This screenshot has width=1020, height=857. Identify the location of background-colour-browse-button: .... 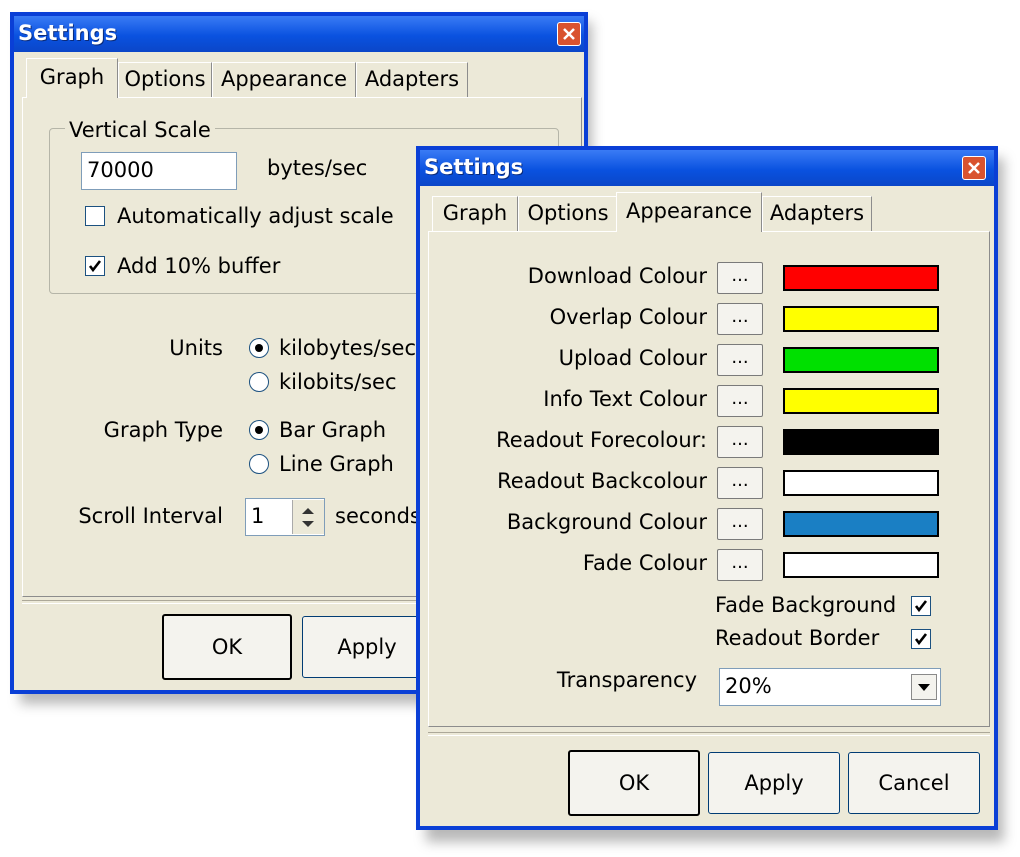
(740, 524).